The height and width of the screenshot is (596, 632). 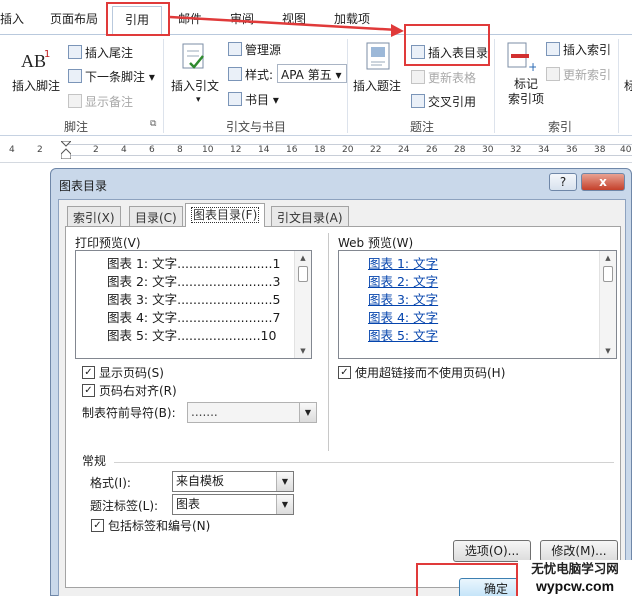 What do you see at coordinates (578, 49) in the screenshot?
I see `insert-index-button: 插入索引` at bounding box center [578, 49].